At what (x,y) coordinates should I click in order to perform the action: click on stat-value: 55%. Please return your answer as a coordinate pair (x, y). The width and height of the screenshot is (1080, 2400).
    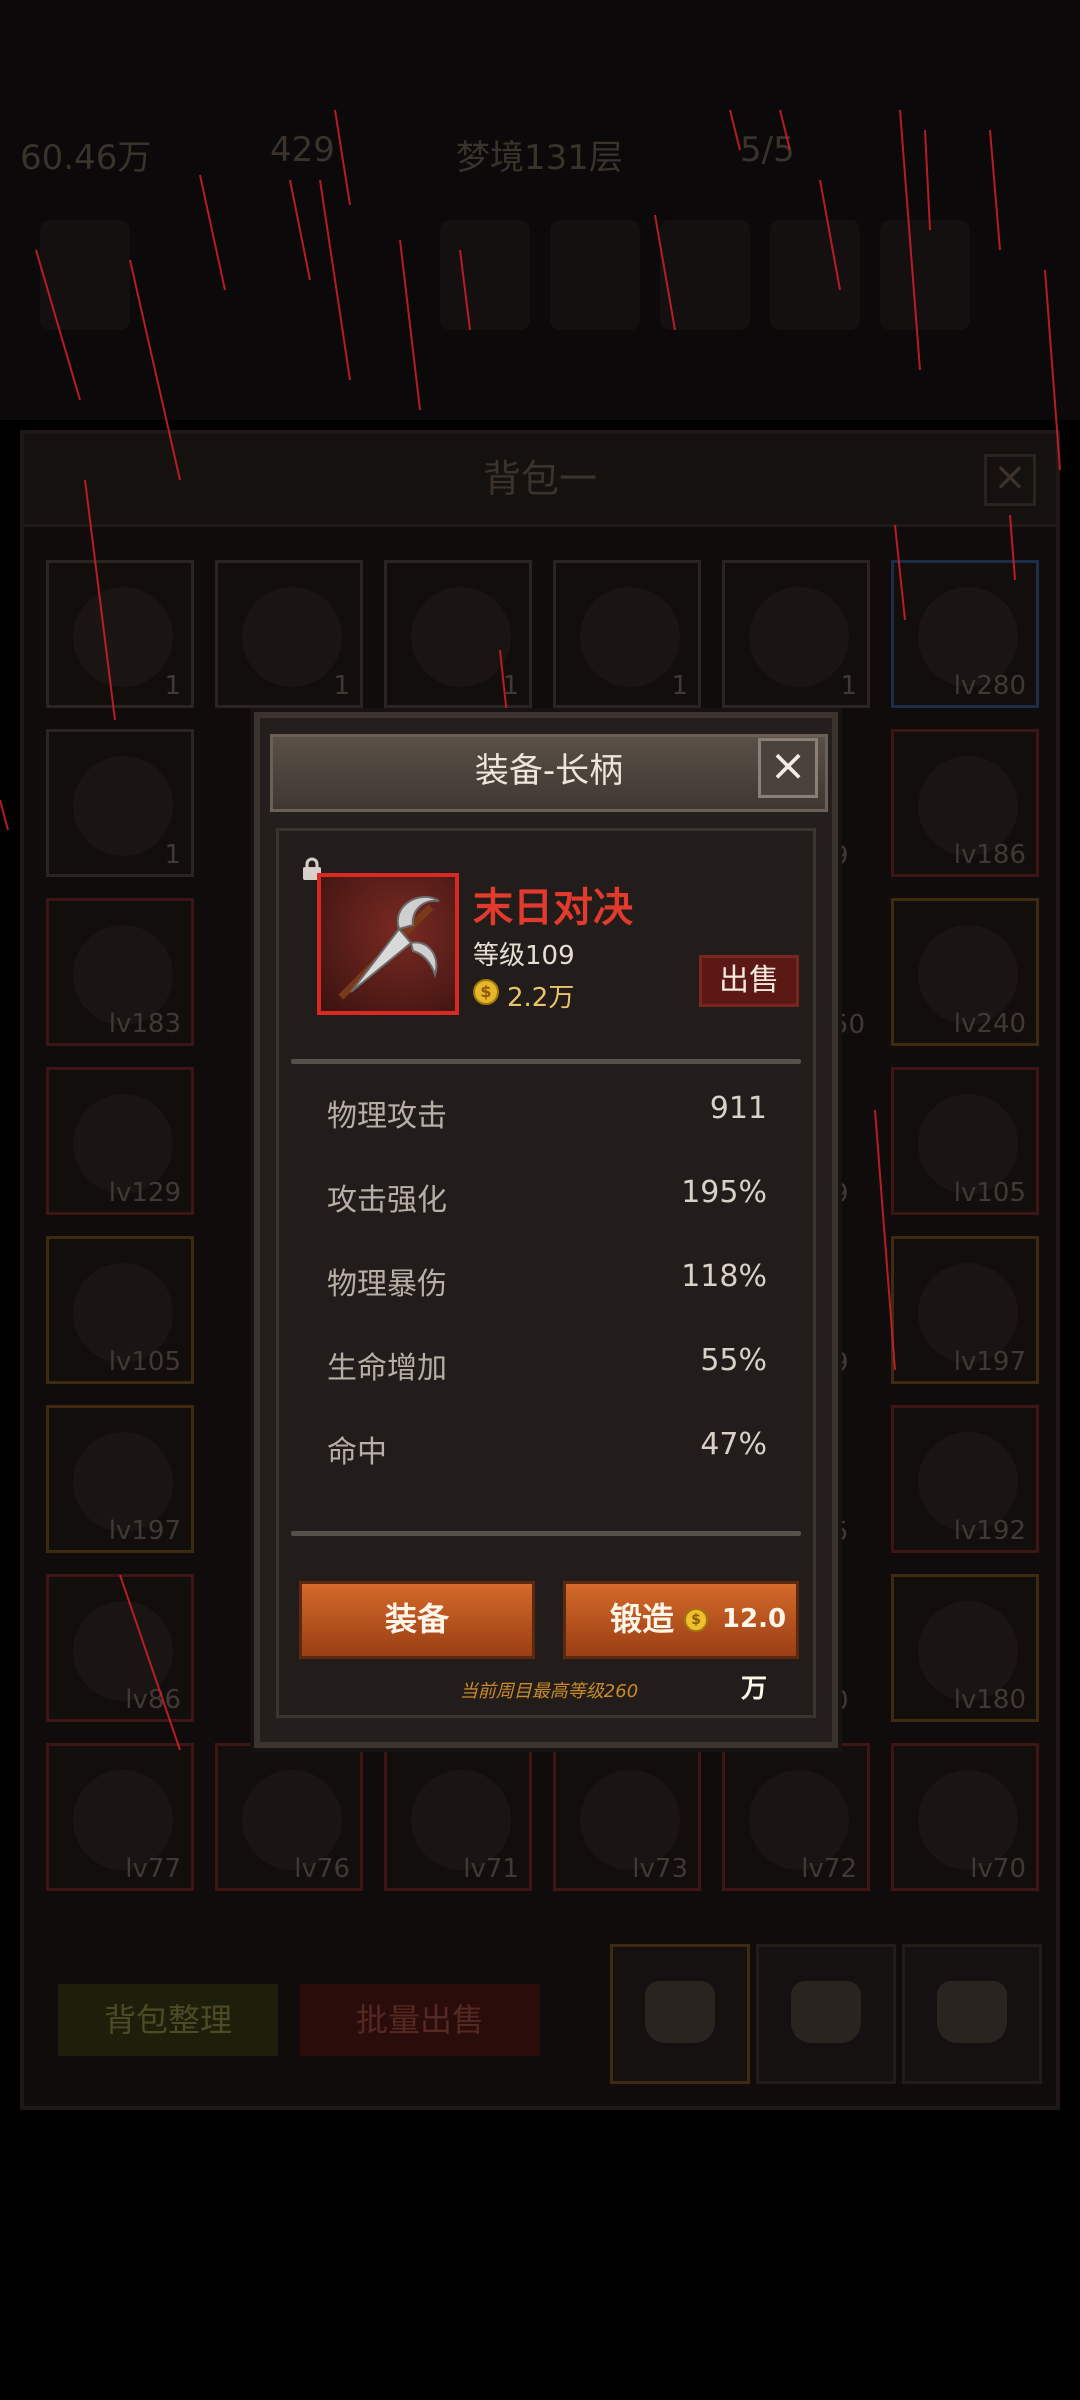
    Looking at the image, I should click on (733, 1360).